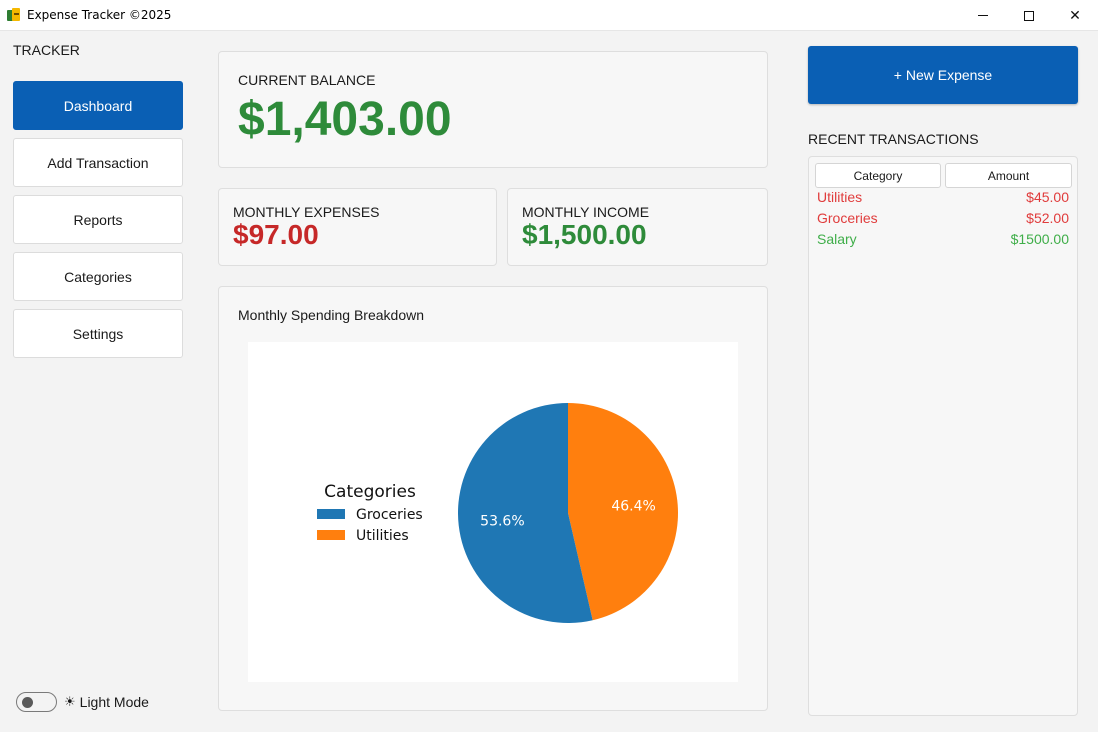  Describe the element at coordinates (370, 492) in the screenshot. I see `legend-title: Categories` at that location.